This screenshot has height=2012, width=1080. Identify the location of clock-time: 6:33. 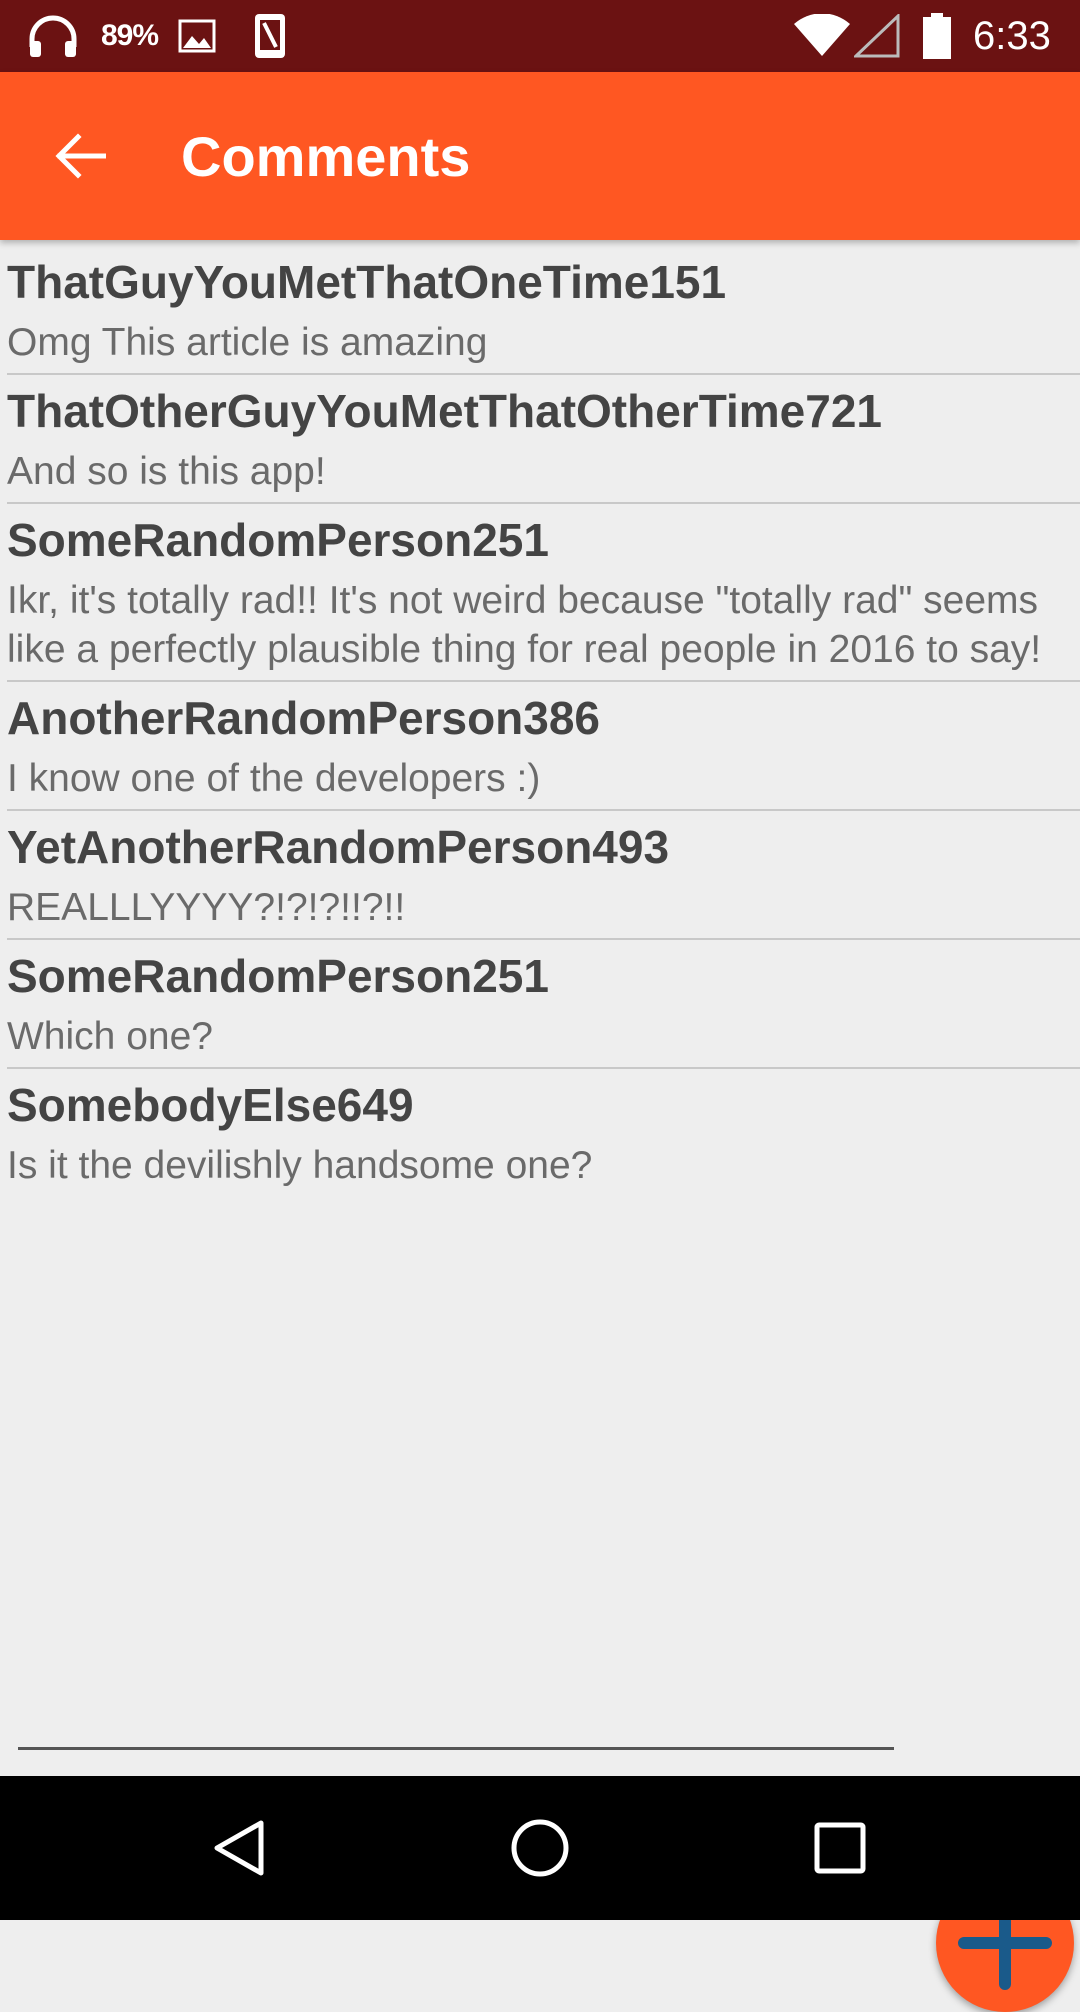
(1012, 35).